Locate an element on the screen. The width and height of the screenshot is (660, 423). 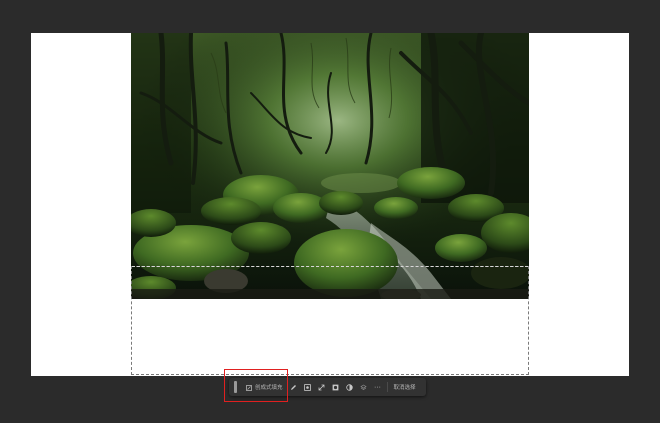
select-subject-icon is located at coordinates (308, 387).